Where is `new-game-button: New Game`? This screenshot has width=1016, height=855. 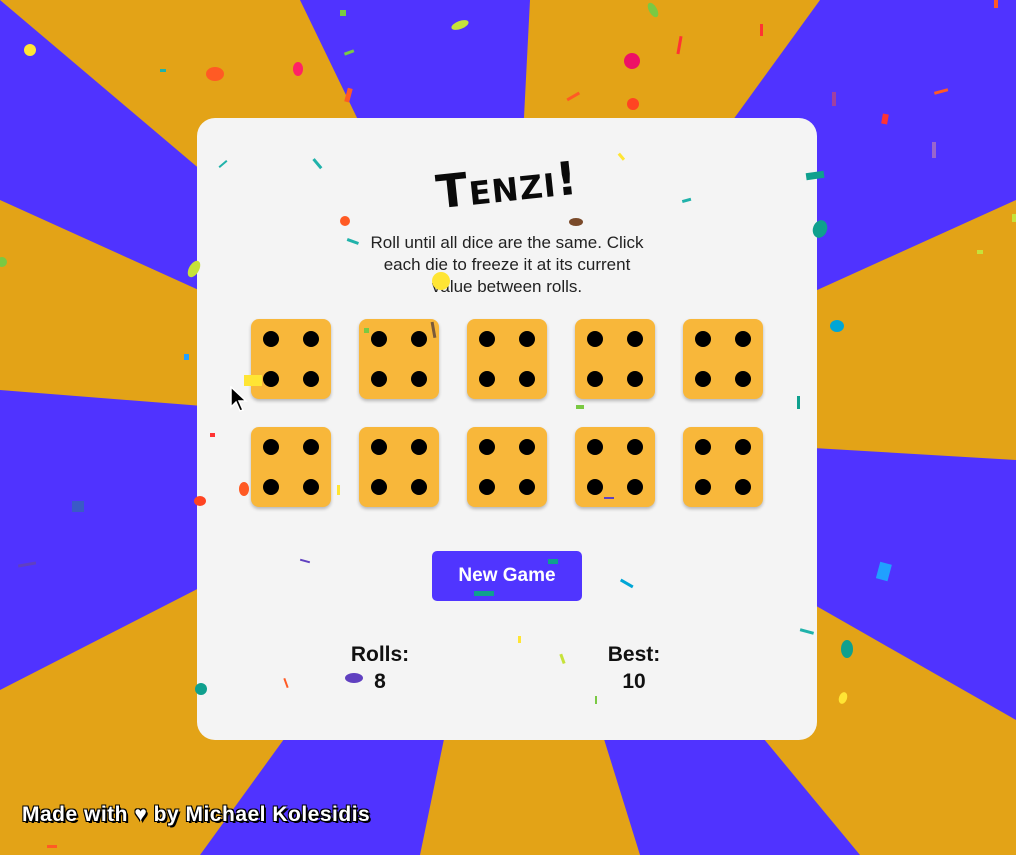 new-game-button: New Game is located at coordinates (507, 576).